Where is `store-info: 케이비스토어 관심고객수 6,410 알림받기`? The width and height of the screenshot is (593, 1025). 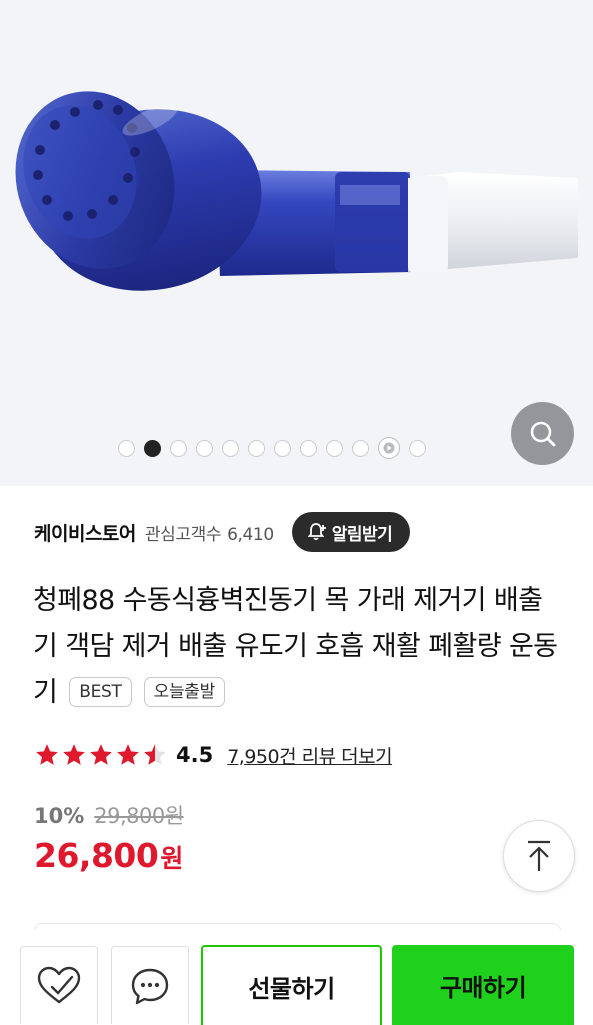 store-info: 케이비스토어 관심고객수 6,410 알림받기 is located at coordinates (304, 532).